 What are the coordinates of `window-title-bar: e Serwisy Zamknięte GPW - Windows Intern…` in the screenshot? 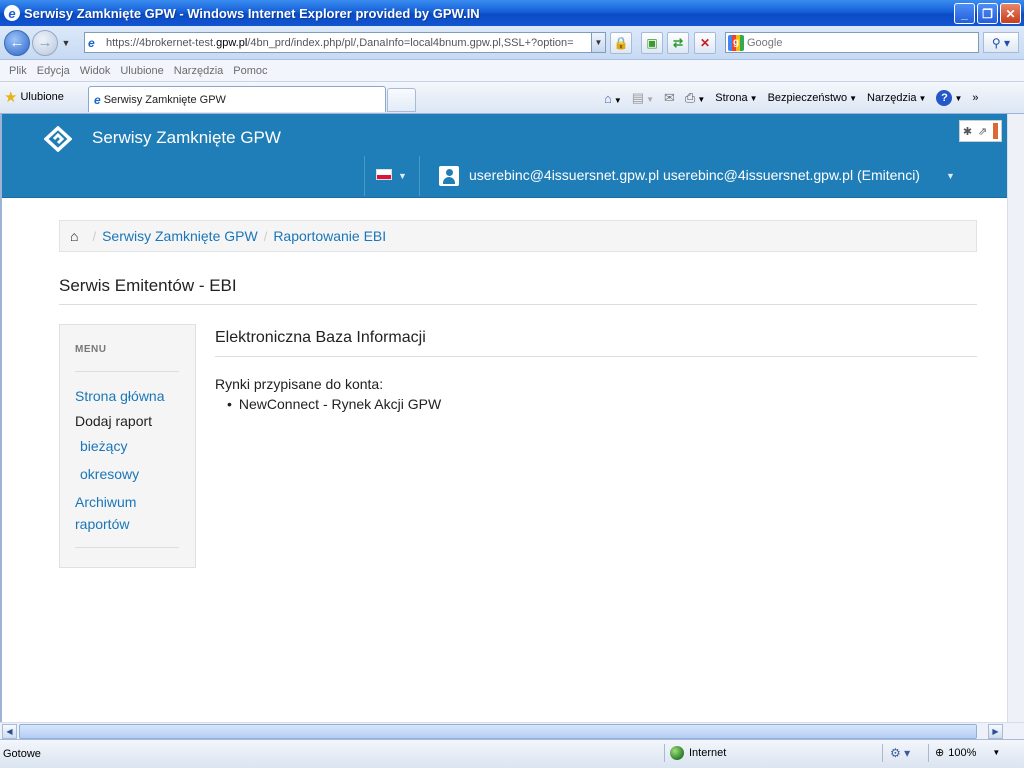 It's located at (512, 13).